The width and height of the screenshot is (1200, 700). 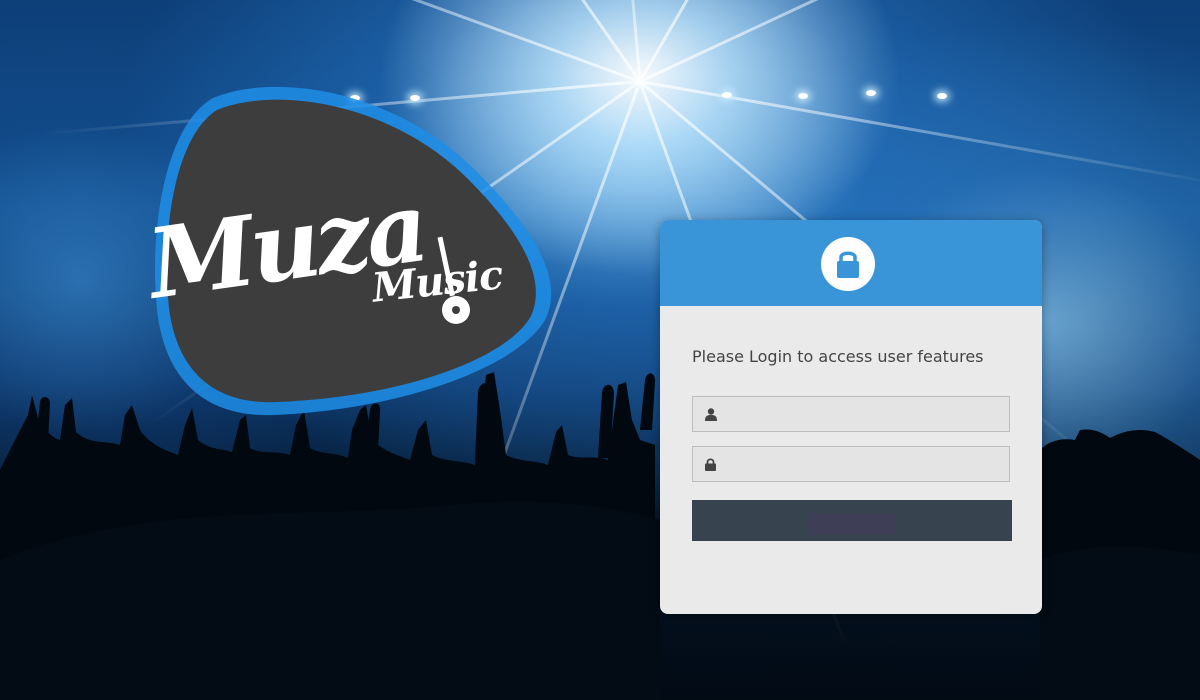 I want to click on username-field, so click(x=851, y=414).